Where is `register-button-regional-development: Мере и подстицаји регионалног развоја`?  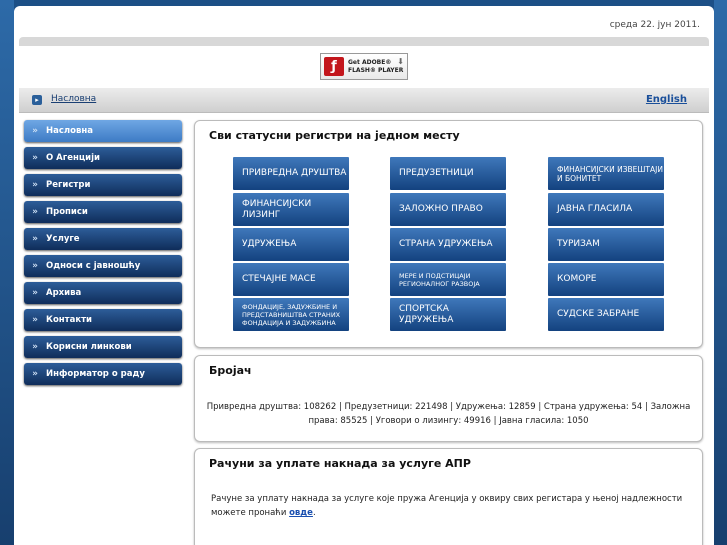 register-button-regional-development: Мере и подстицаји регионалног развоја is located at coordinates (448, 279).